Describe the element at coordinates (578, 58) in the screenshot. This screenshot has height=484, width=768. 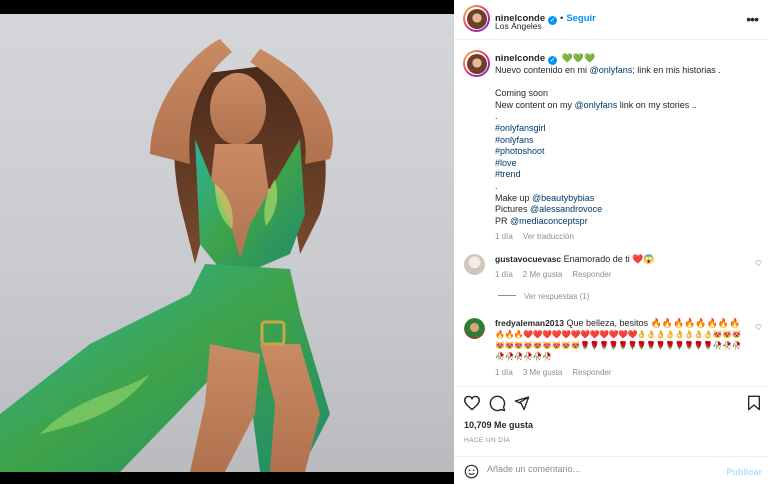
I see `caption-hearts: 💚💚💚` at that location.